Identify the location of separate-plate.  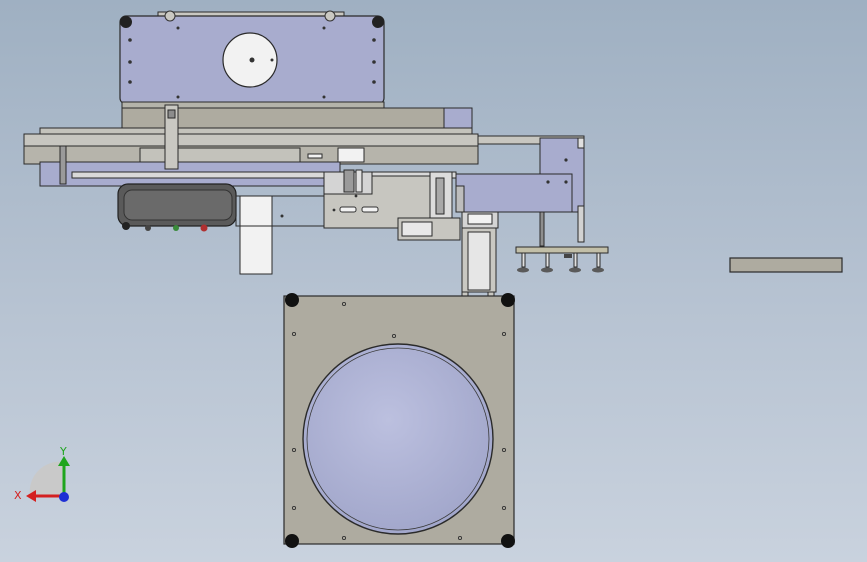
(786, 265).